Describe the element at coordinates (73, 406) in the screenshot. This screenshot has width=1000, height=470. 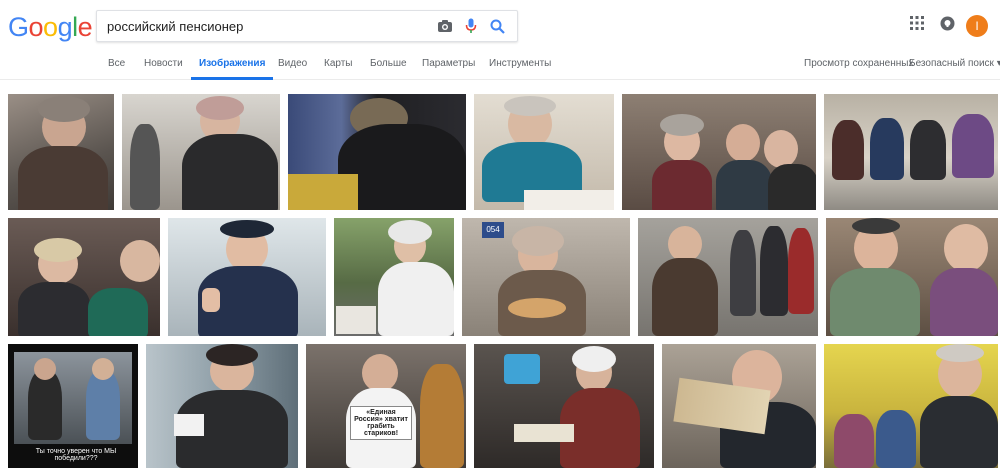
I see `image-result: Ты точно уверен что МЫ победили???` at that location.